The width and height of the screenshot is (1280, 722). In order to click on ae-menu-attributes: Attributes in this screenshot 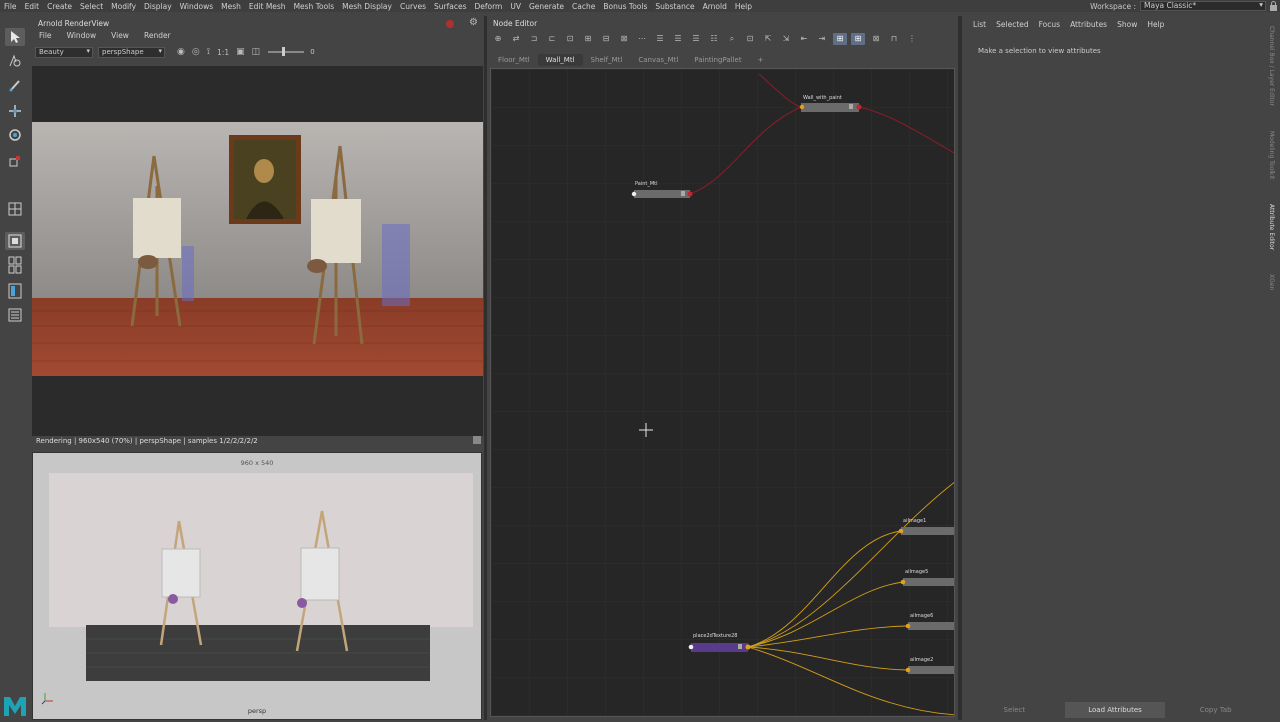, I will do `click(1088, 24)`.